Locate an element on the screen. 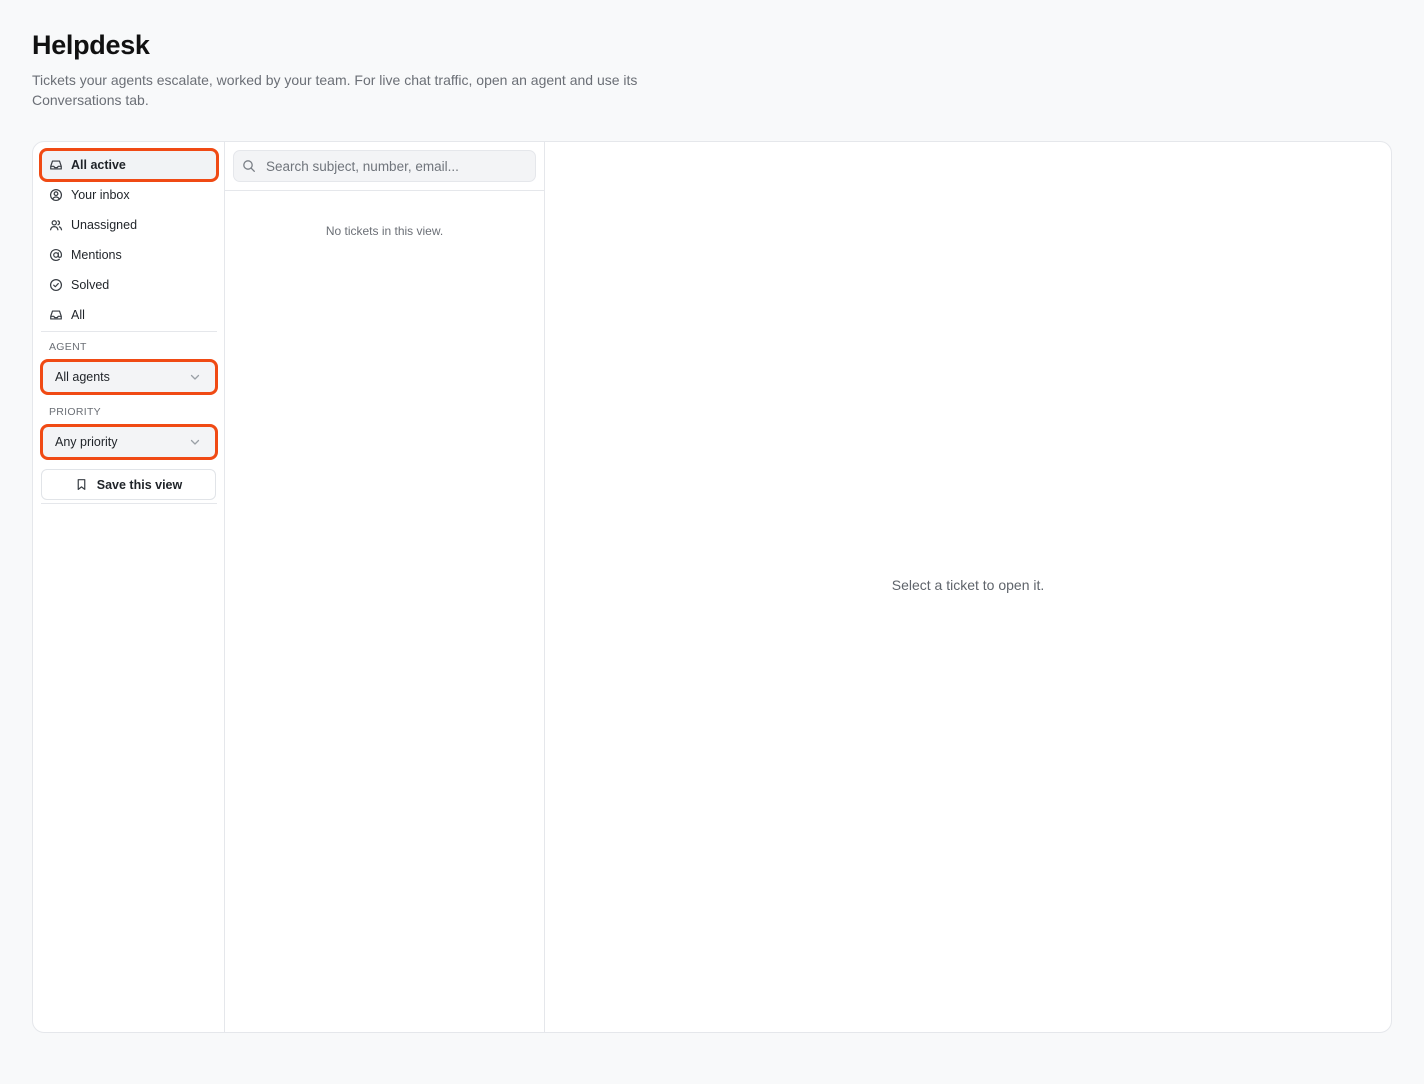 The width and height of the screenshot is (1424, 1084). agent-filter-label: AGENT is located at coordinates (68, 347).